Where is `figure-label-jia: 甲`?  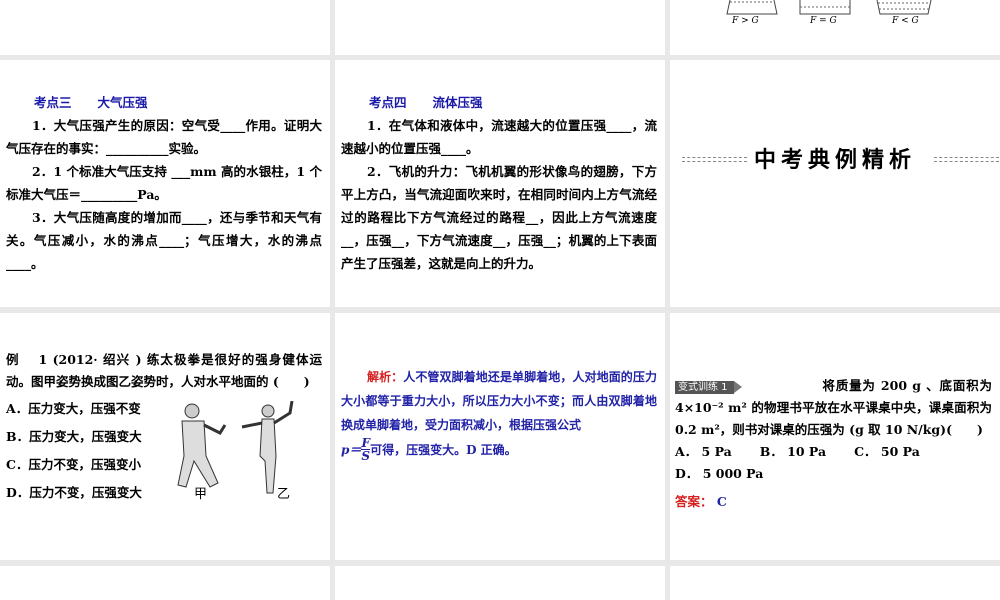 figure-label-jia: 甲 is located at coordinates (201, 494).